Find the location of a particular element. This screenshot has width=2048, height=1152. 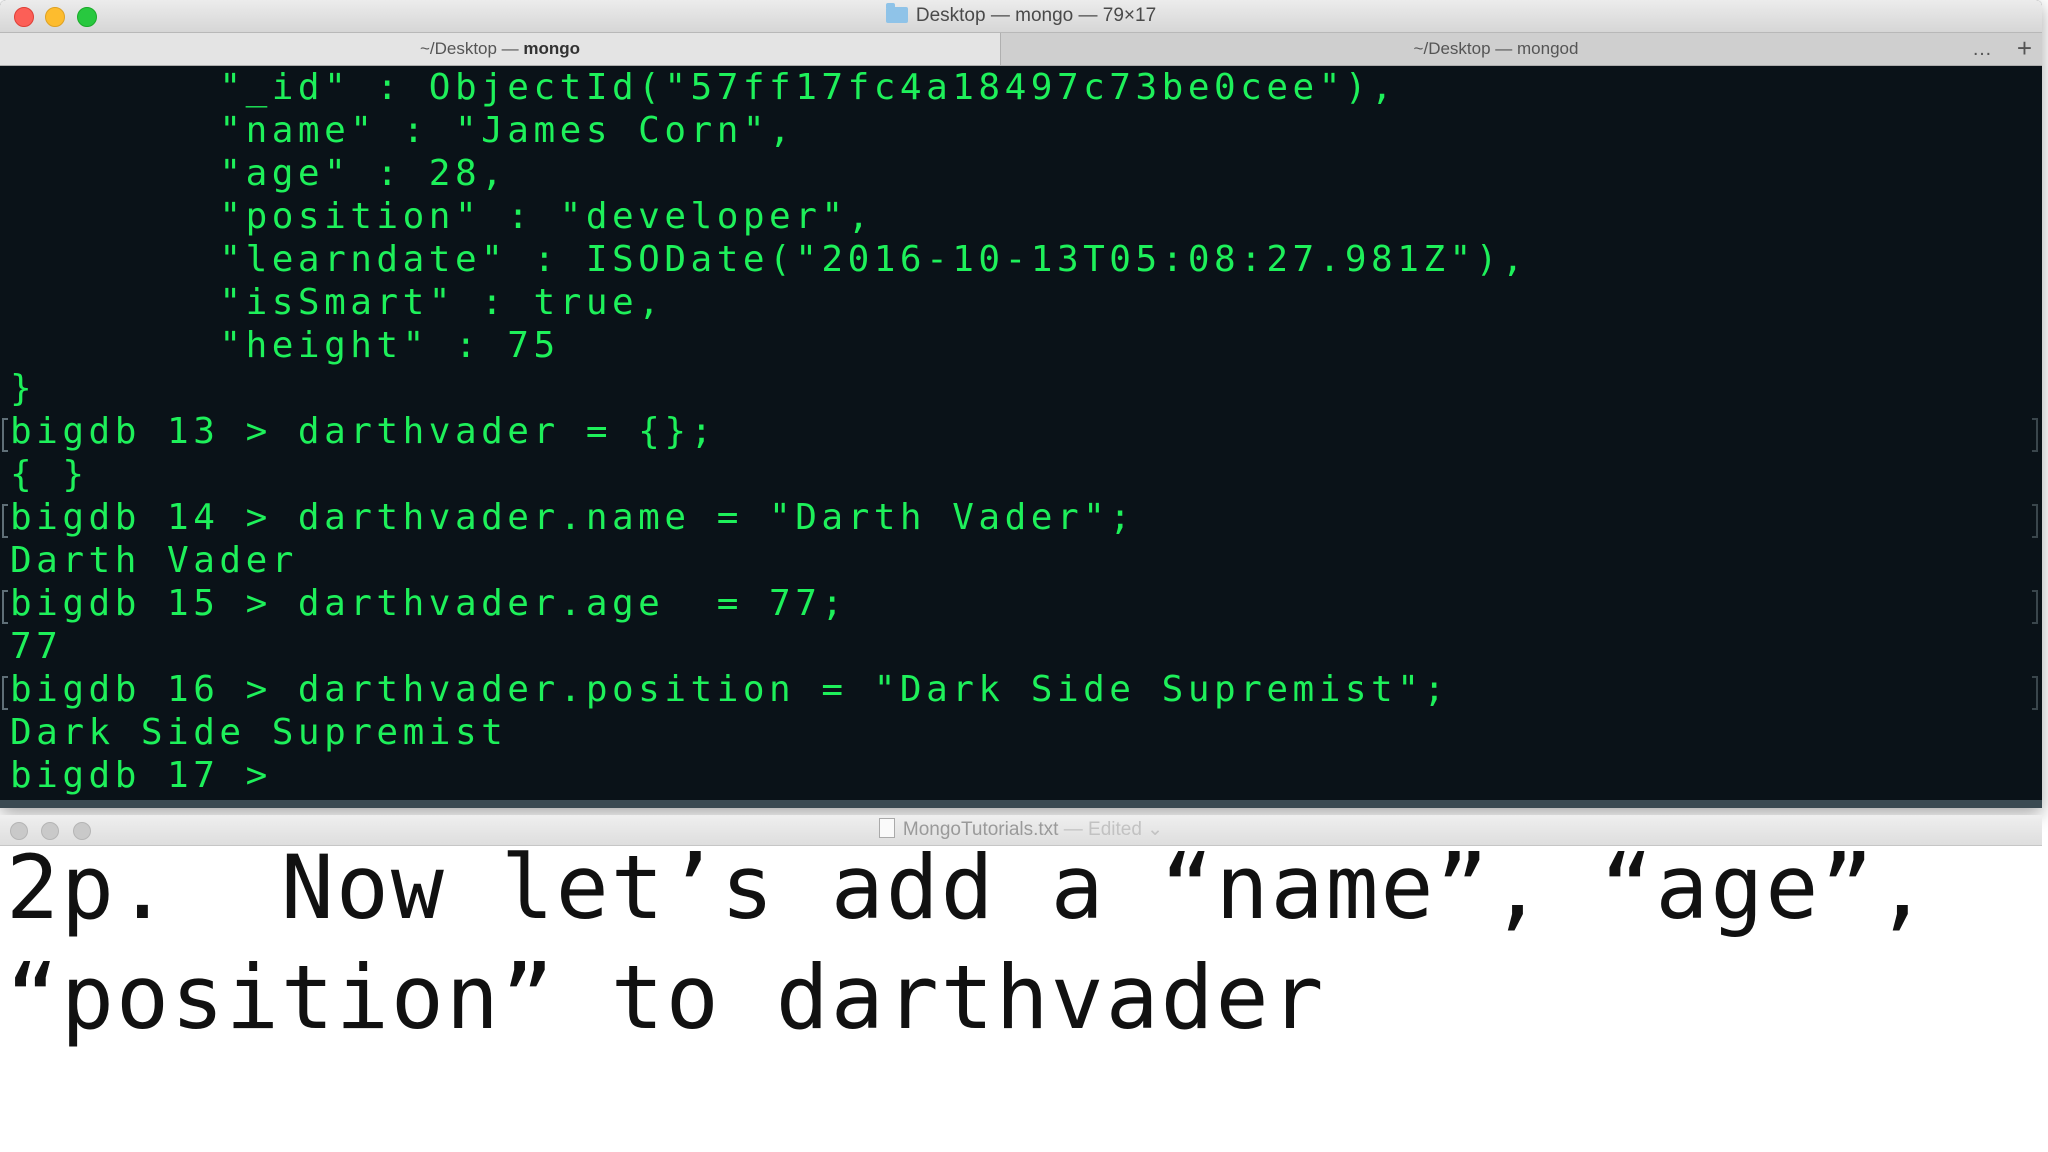

terminal-titlebar: Desktop — mongo — 79×17 is located at coordinates (1021, 16).